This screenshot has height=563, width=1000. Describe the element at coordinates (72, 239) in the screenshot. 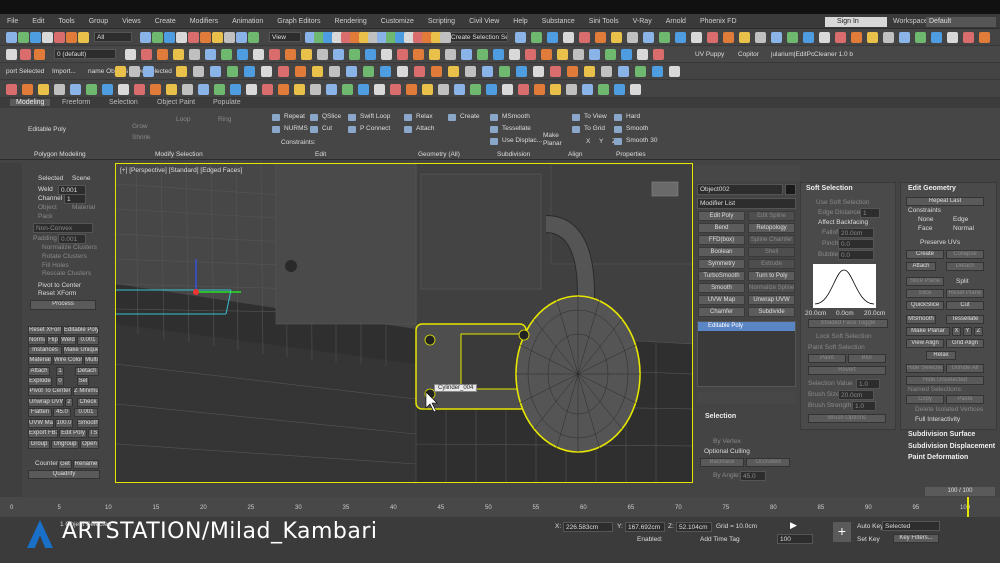

I see `padding-field: 0.001` at that location.